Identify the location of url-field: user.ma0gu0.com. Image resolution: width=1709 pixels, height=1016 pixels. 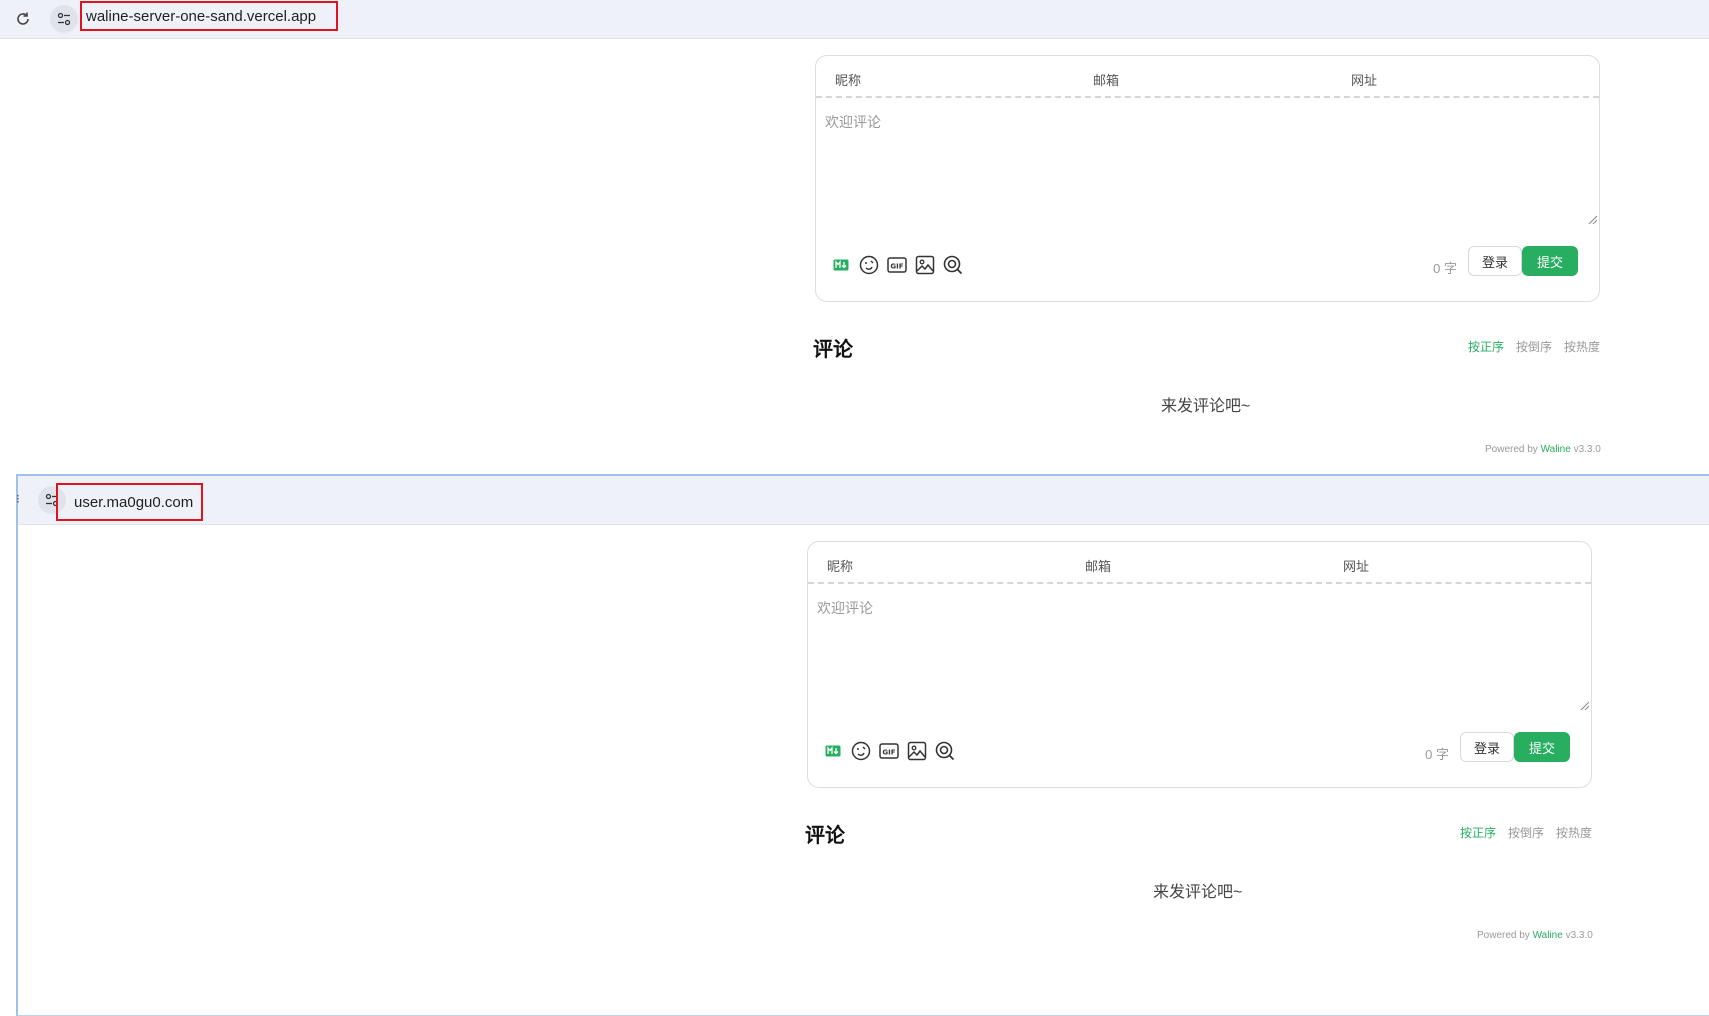
(129, 502).